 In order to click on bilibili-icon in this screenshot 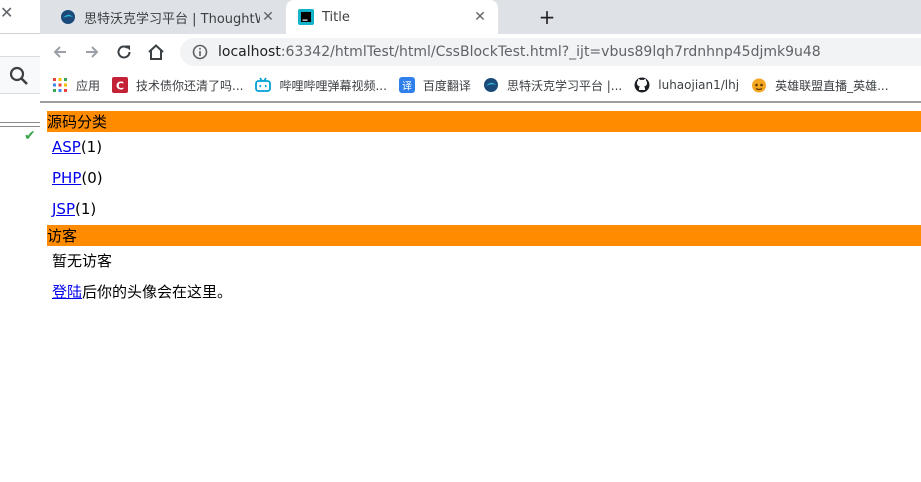, I will do `click(263, 85)`.